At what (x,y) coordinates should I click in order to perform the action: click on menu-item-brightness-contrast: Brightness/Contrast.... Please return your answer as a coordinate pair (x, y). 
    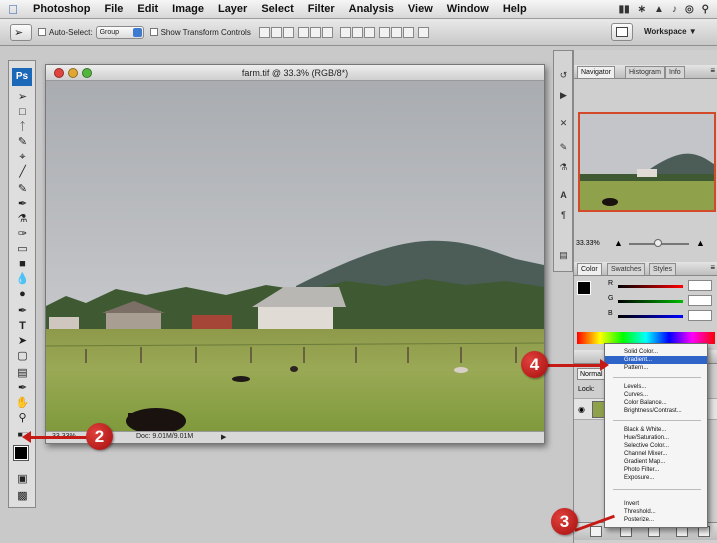
    Looking at the image, I should click on (656, 411).